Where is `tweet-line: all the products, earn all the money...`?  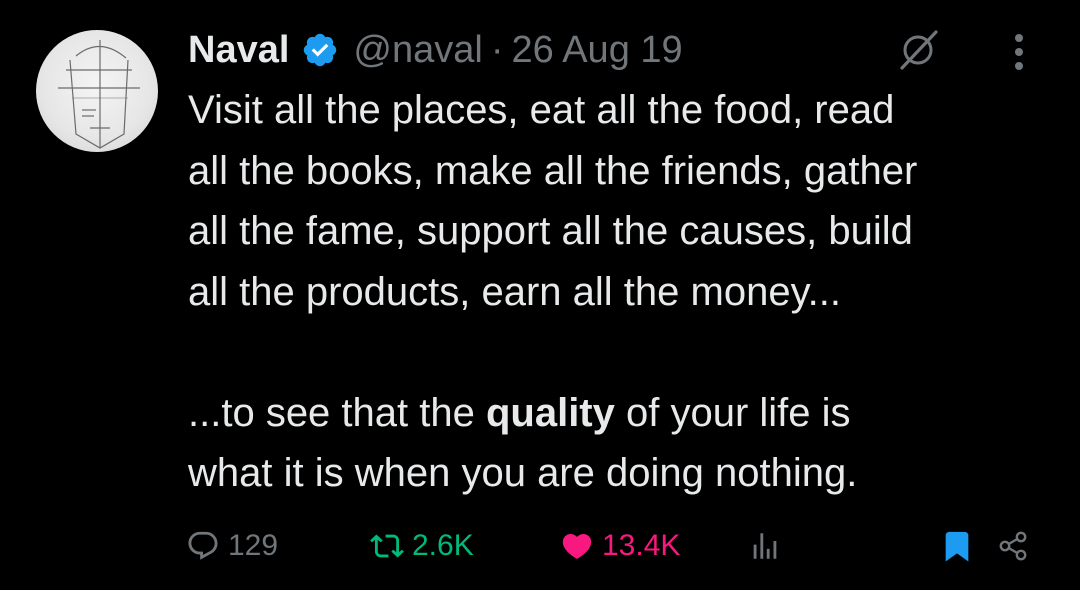 tweet-line: all the products, earn all the money... is located at coordinates (514, 291).